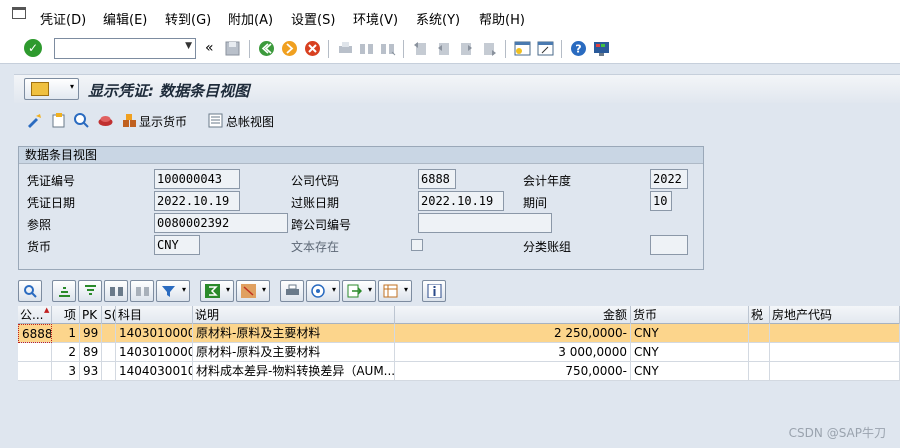 This screenshot has height=448, width=900. Describe the element at coordinates (215, 120) in the screenshot. I see `general-ledger-view-icon` at that location.